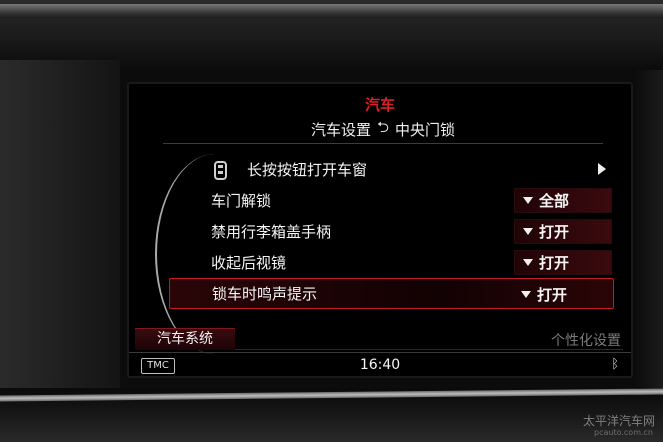 Image resolution: width=663 pixels, height=442 pixels. Describe the element at coordinates (379, 105) in the screenshot. I see `screen-title: 汽车` at that location.